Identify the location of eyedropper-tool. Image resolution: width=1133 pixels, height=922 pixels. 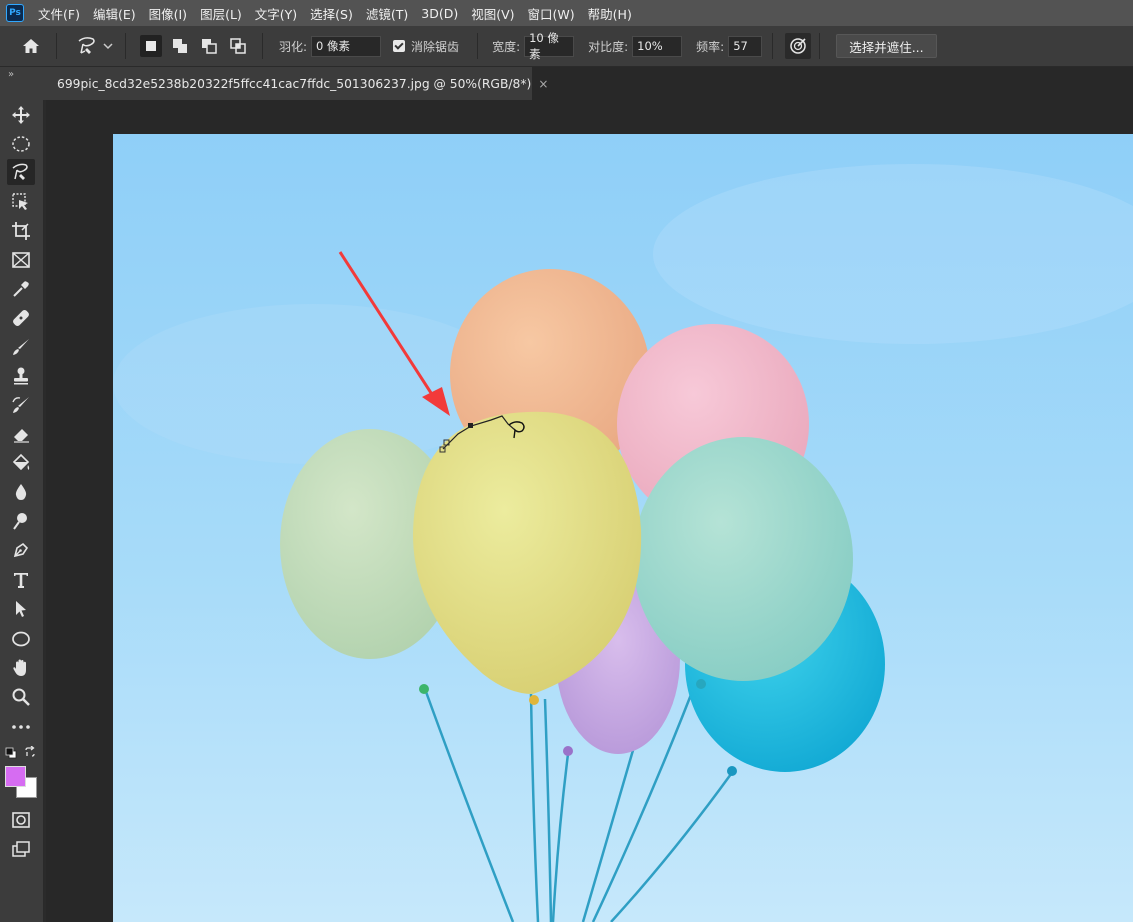
(21, 289).